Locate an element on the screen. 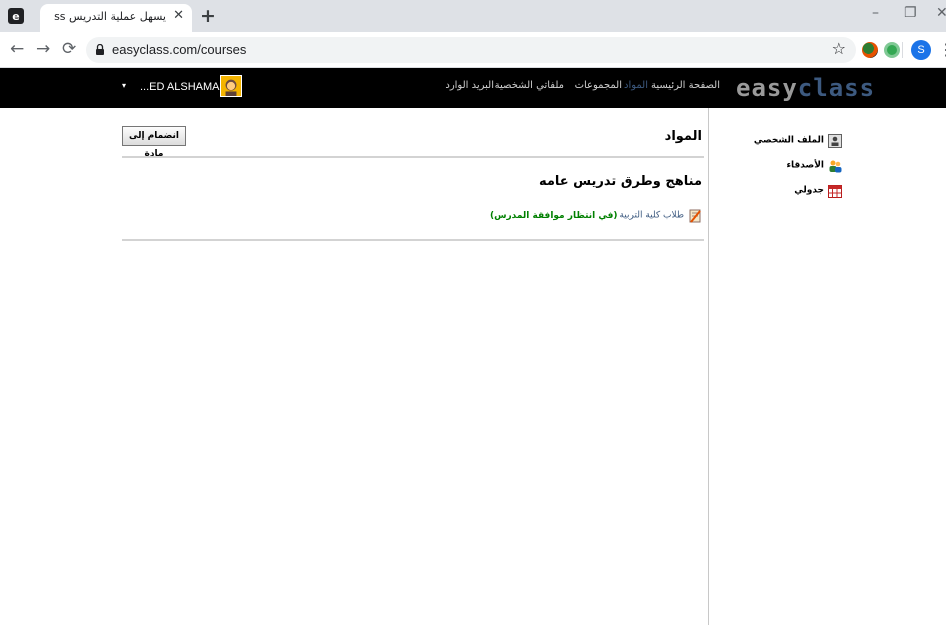  profile-icon is located at coordinates (835, 140).